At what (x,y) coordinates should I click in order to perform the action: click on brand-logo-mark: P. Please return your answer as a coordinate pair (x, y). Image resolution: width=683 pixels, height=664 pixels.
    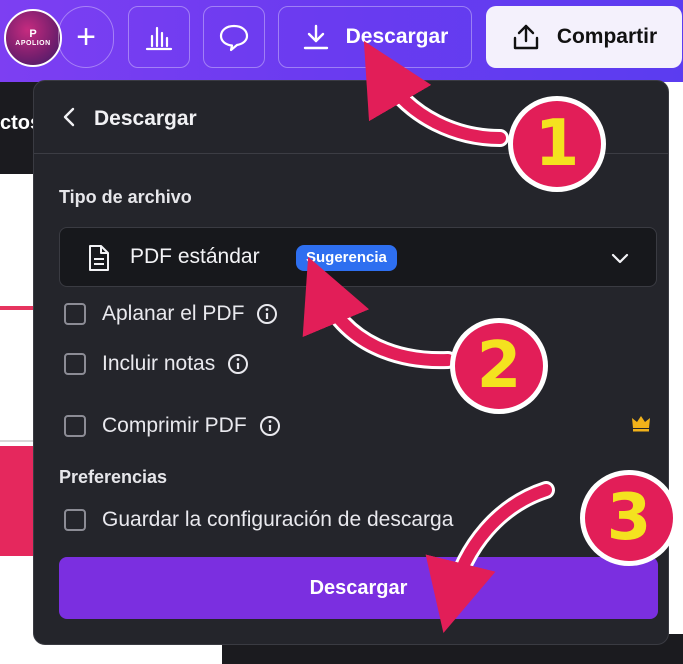
    Looking at the image, I should click on (33, 33).